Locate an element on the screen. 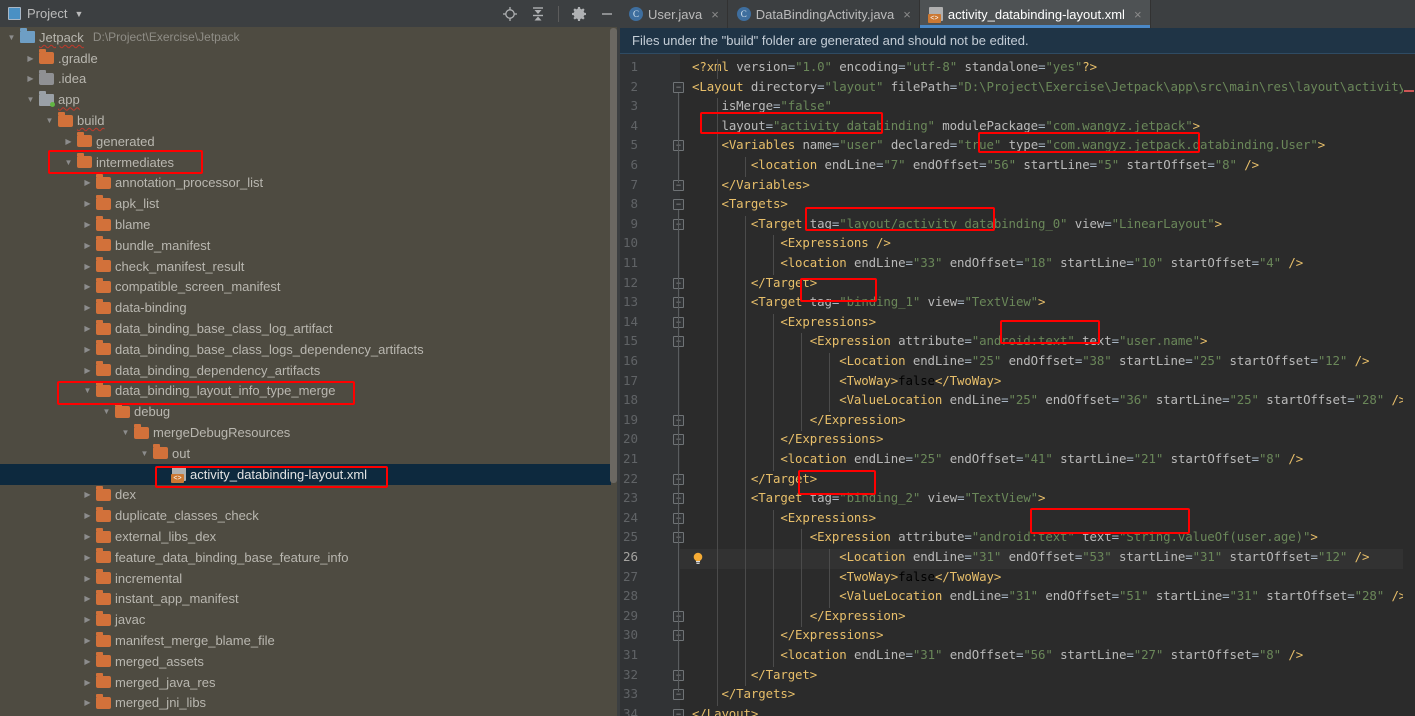  tree-item: ▼ Jetpack D:\Project\Exercise\Jetpack is located at coordinates (305, 37).